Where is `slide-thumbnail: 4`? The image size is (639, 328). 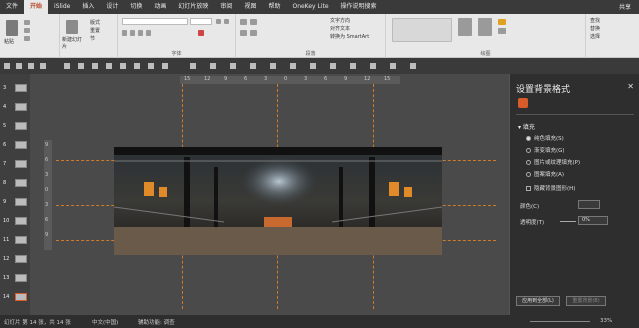 slide-thumbnail: 4 is located at coordinates (15, 107).